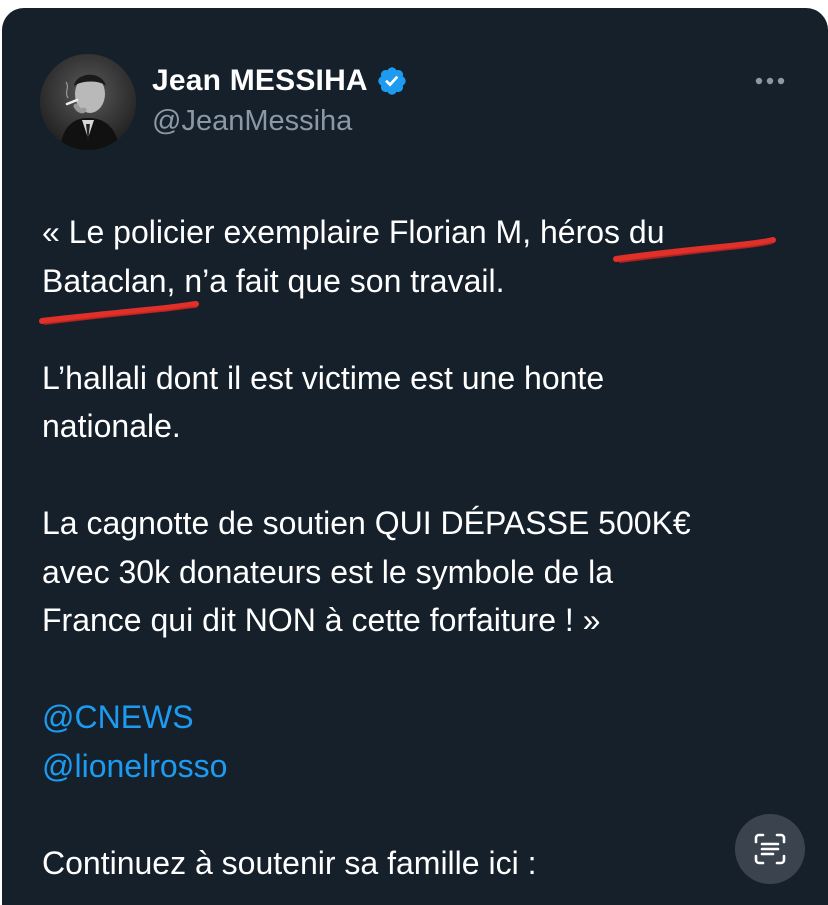  Describe the element at coordinates (422, 741) in the screenshot. I see `tweet-mentions: @CNEWS @lionelrosso` at that location.